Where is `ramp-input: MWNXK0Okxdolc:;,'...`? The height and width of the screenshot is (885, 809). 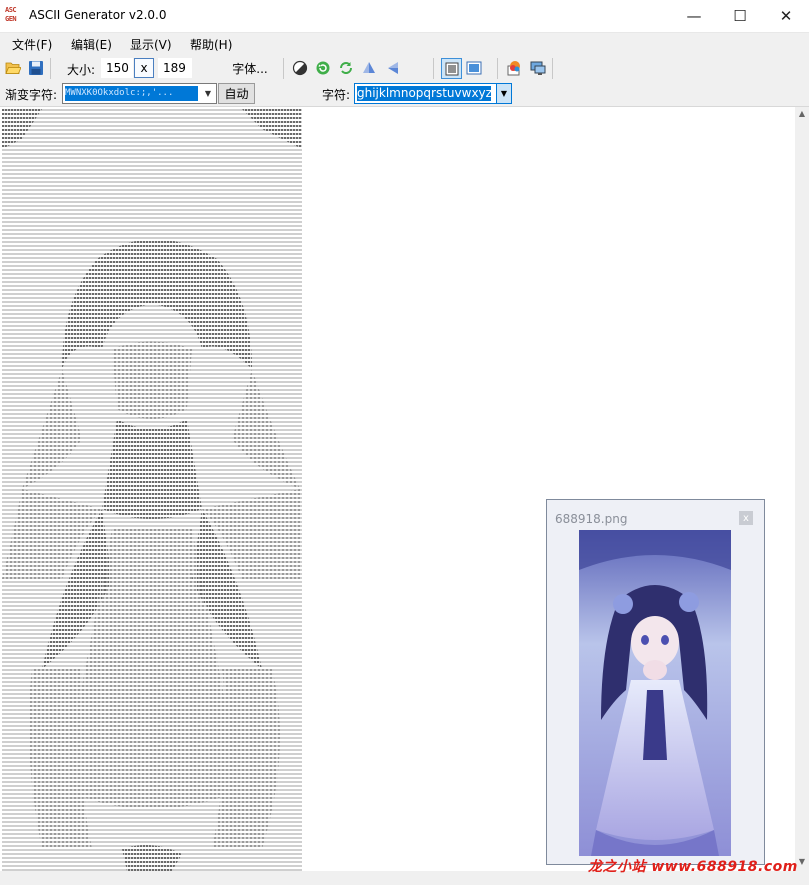
ramp-input: MWNXK0Okxdolc:;,'... is located at coordinates (131, 93).